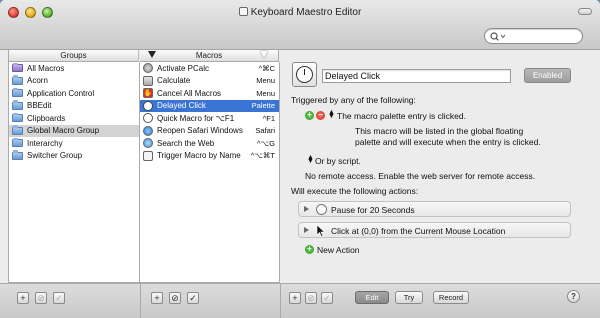 This screenshot has width=600, height=318. What do you see at coordinates (41, 298) in the screenshot?
I see `disable-group-button: ⊘` at bounding box center [41, 298].